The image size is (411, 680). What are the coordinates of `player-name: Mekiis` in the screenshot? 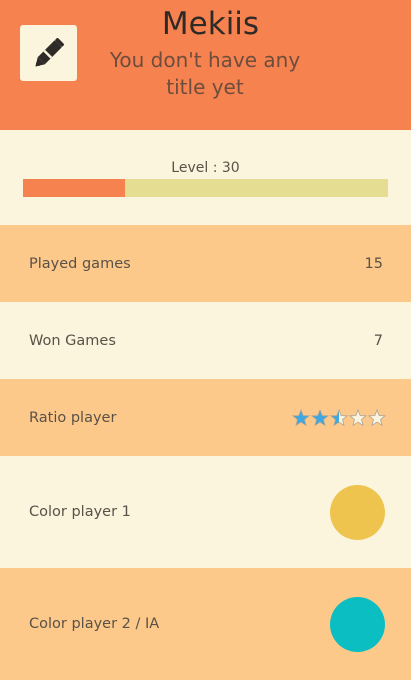 It's located at (210, 24).